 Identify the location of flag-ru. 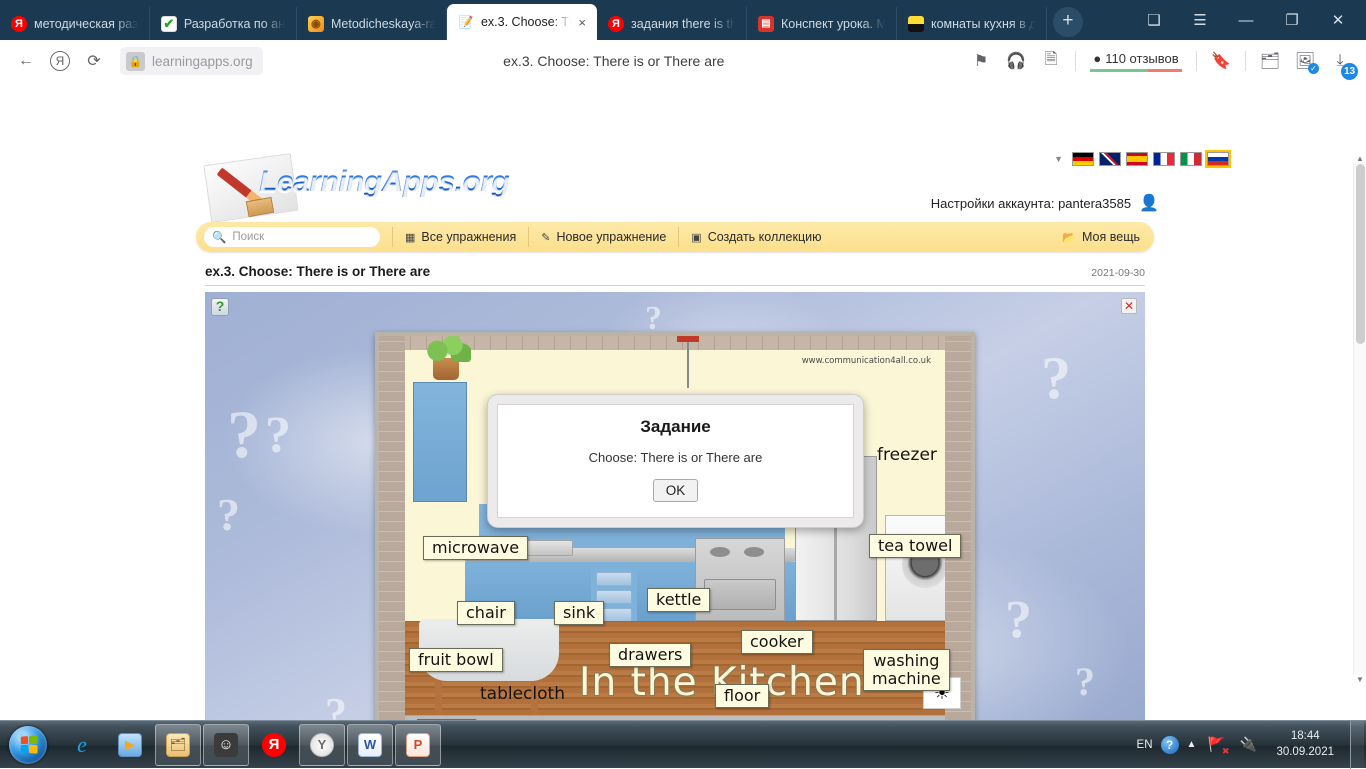
(1218, 159).